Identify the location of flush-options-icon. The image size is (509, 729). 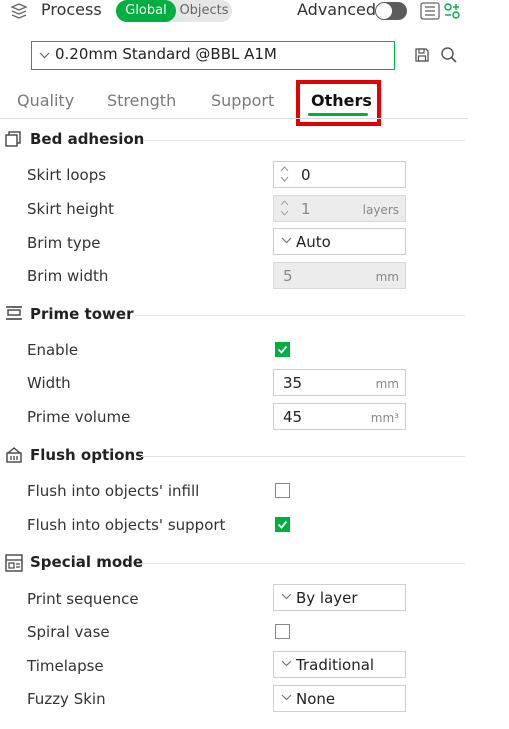
(14, 455).